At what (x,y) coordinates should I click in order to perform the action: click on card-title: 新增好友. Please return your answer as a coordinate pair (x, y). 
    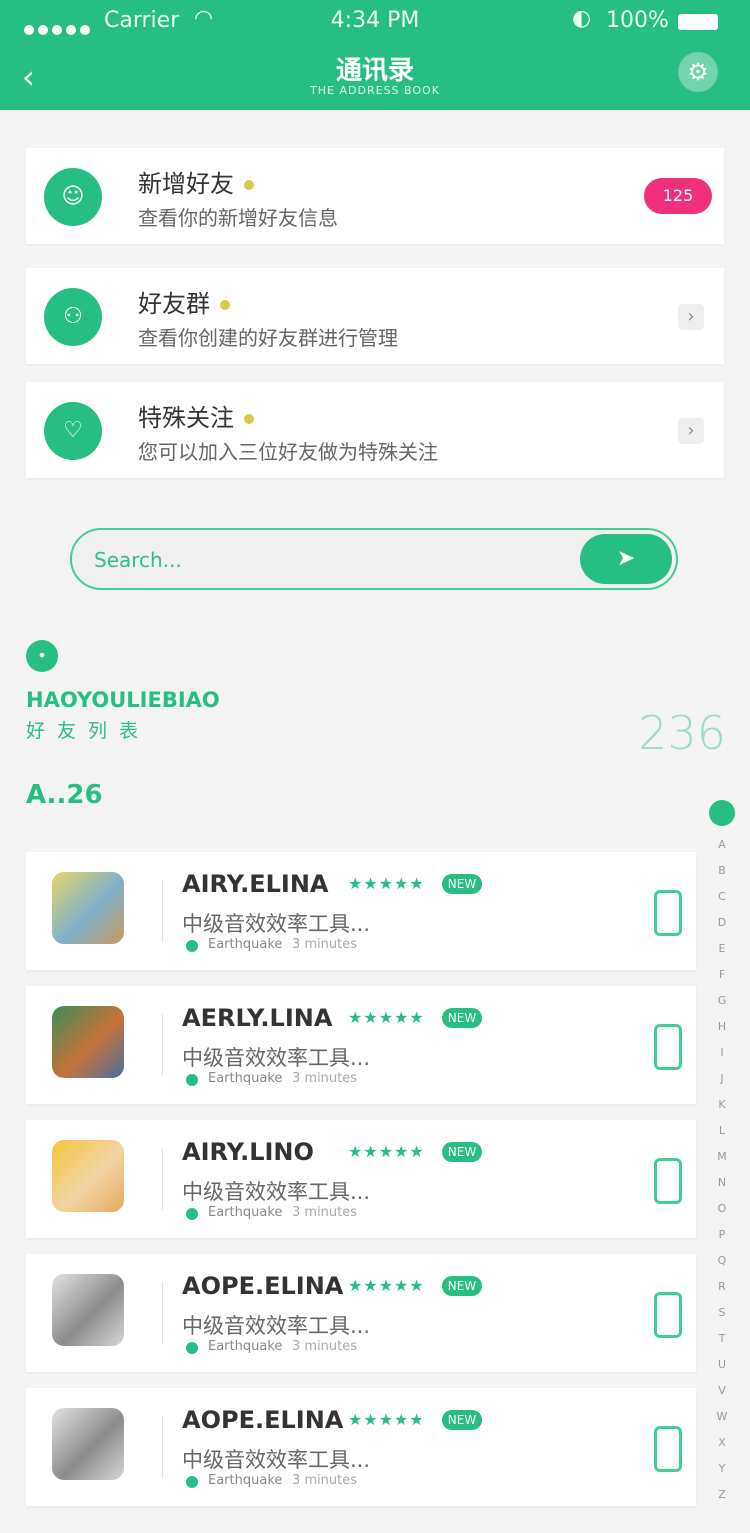
    Looking at the image, I should click on (186, 184).